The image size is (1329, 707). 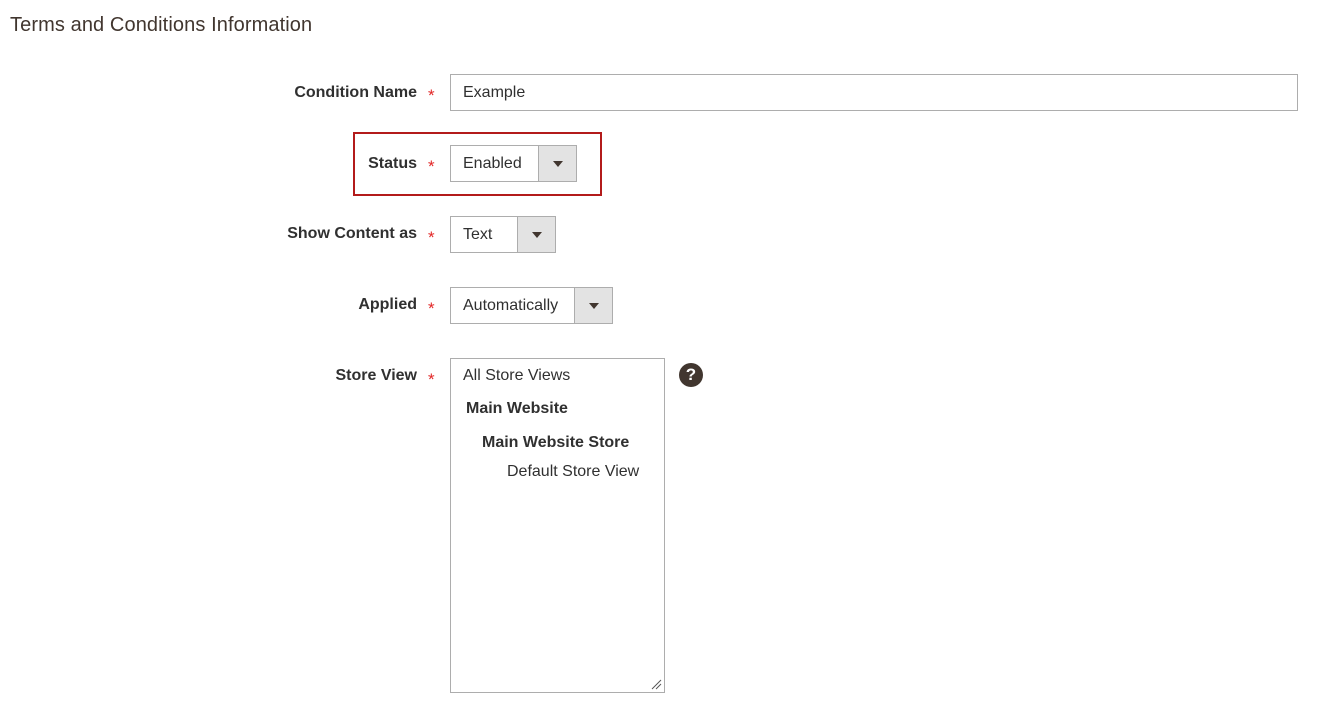 What do you see at coordinates (511, 305) in the screenshot?
I see `applied-select-value: Automatically` at bounding box center [511, 305].